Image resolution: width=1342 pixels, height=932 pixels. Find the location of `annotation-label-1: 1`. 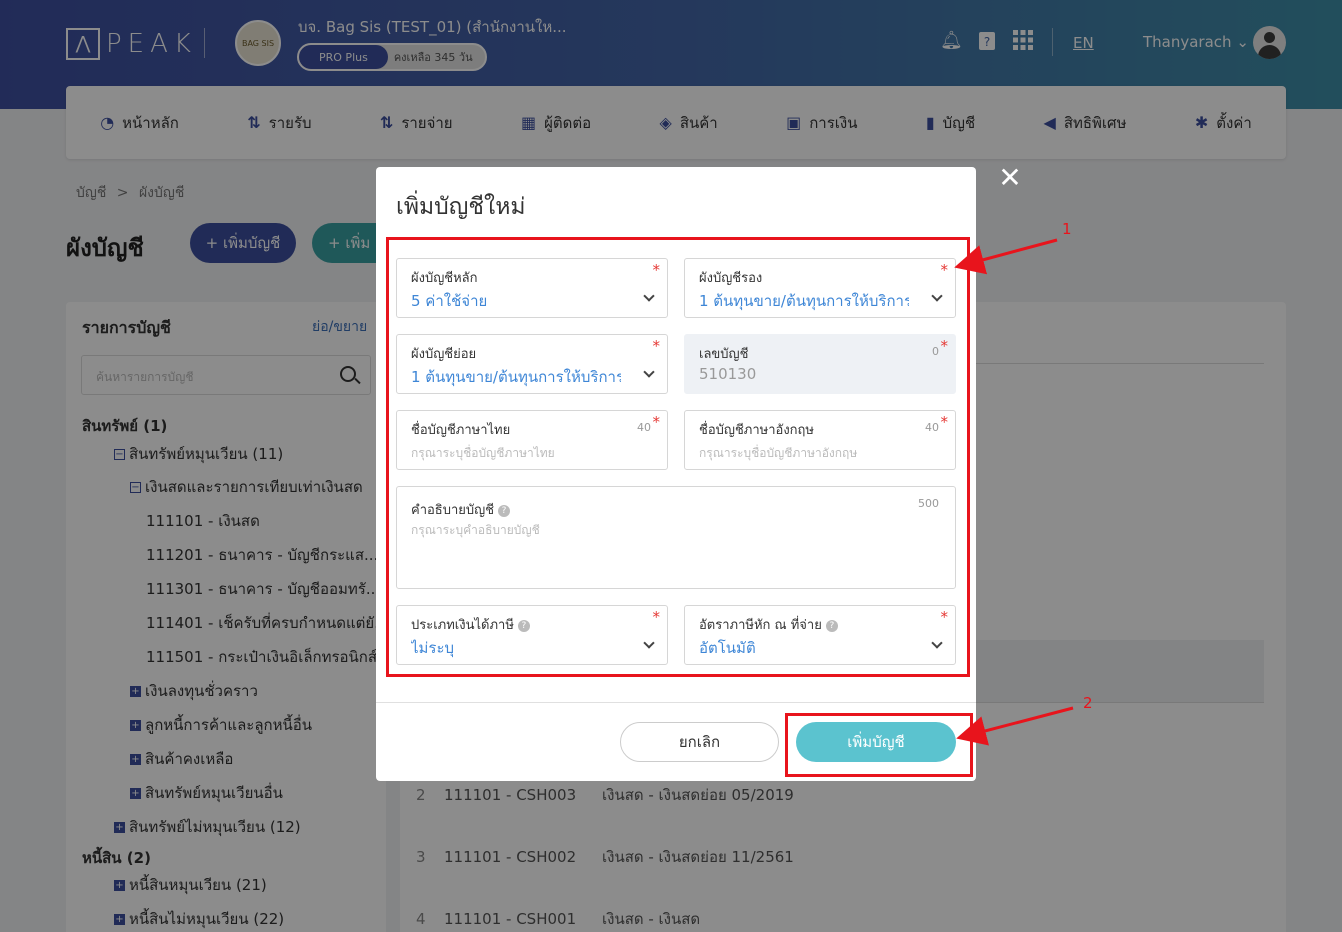

annotation-label-1: 1 is located at coordinates (1067, 229).